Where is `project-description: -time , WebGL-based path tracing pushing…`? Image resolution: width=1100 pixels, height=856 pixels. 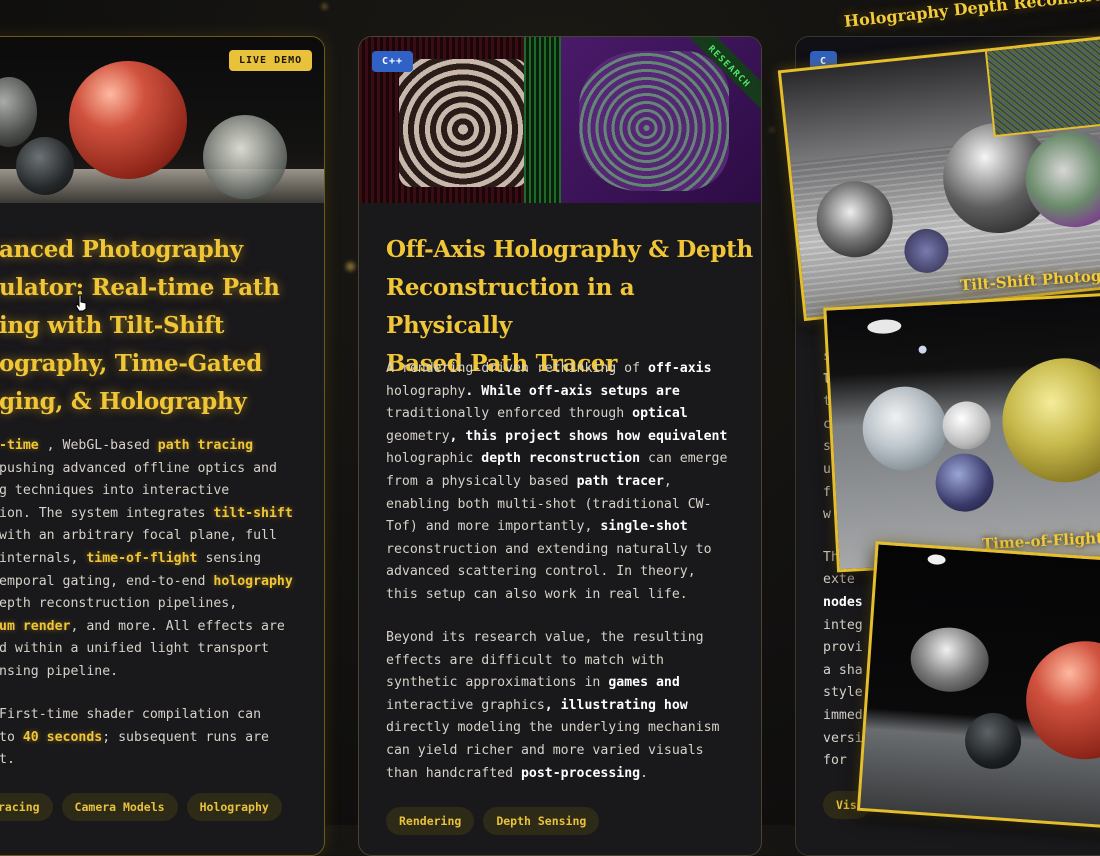
project-description: -time , WebGL-based path tracing pushing… is located at coordinates (146, 558).